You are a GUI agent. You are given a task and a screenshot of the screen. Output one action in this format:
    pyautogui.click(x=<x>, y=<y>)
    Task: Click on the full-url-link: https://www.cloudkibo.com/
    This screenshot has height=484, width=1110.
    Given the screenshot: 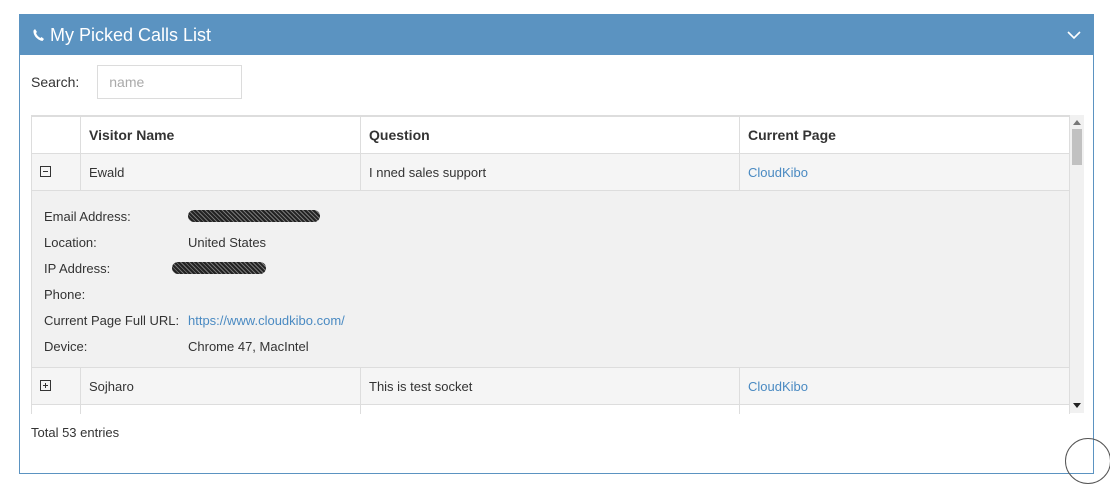 What is the action you would take?
    pyautogui.click(x=266, y=320)
    